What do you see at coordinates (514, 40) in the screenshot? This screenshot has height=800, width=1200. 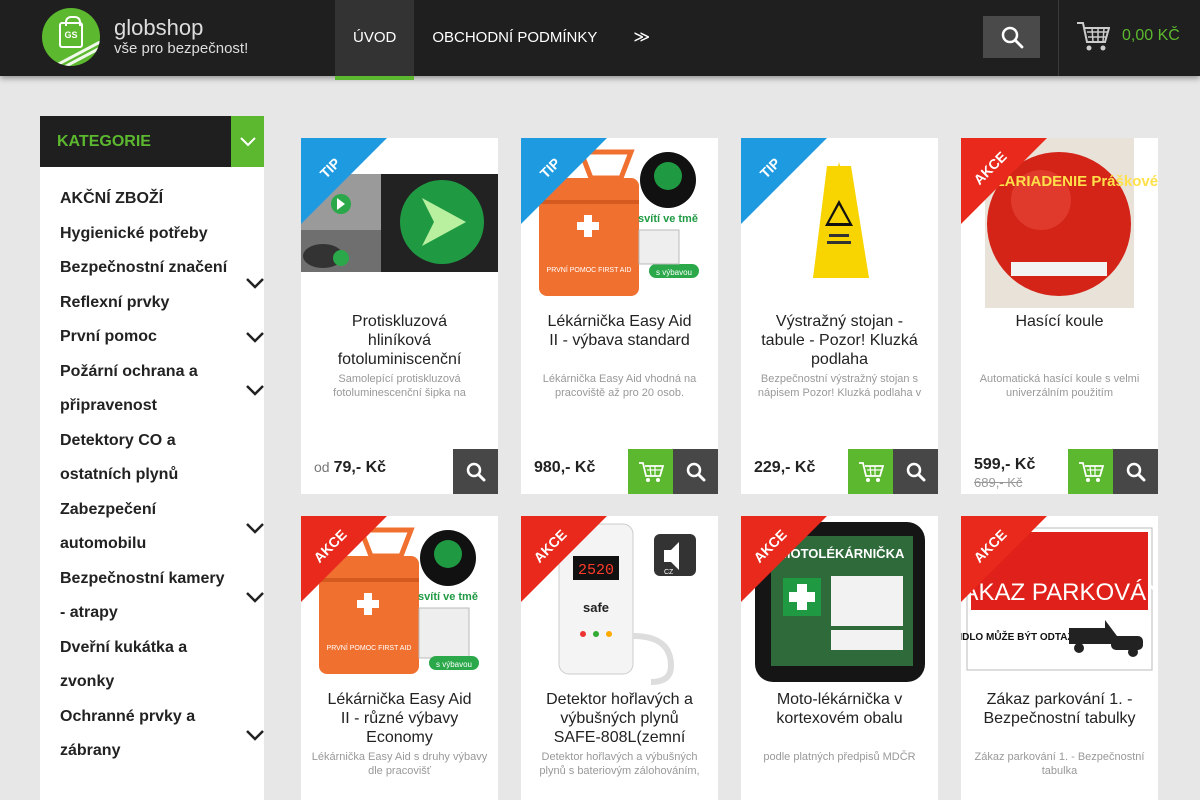 I see `nav-item-obchodni-podminky: OBCHODNÍ PODMÍNKY` at bounding box center [514, 40].